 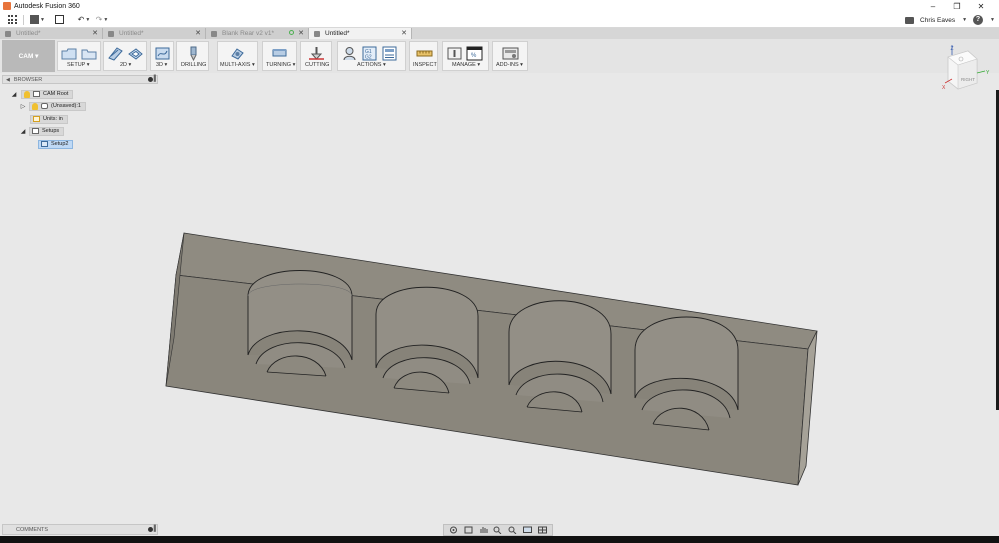 I want to click on tree-node-chip: Units: in, so click(x=49, y=119).